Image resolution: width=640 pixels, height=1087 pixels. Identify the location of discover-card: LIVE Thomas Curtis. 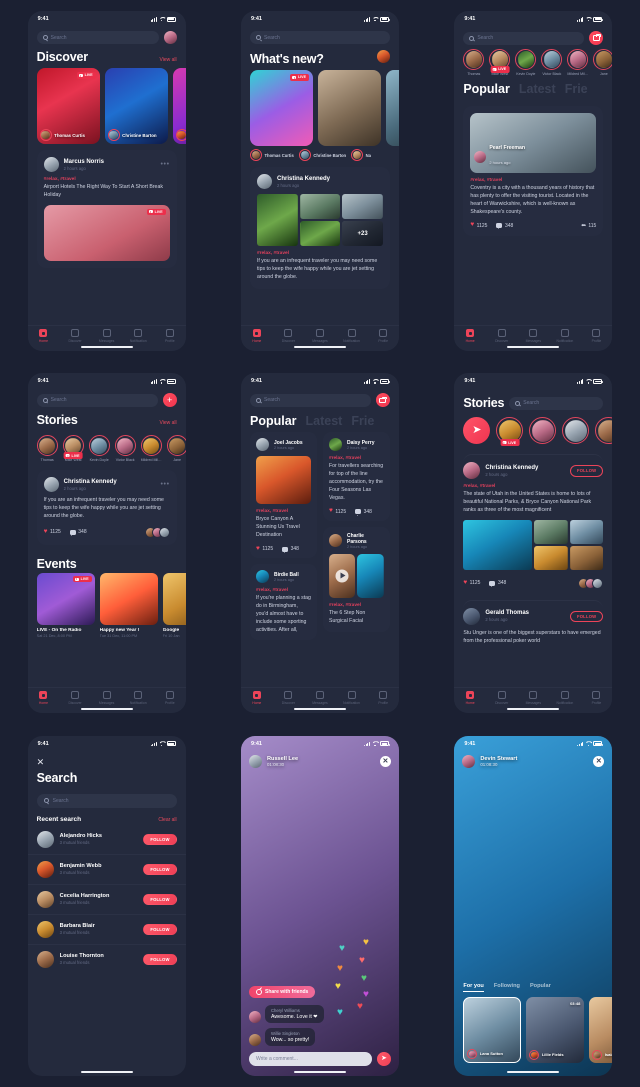
(68, 106).